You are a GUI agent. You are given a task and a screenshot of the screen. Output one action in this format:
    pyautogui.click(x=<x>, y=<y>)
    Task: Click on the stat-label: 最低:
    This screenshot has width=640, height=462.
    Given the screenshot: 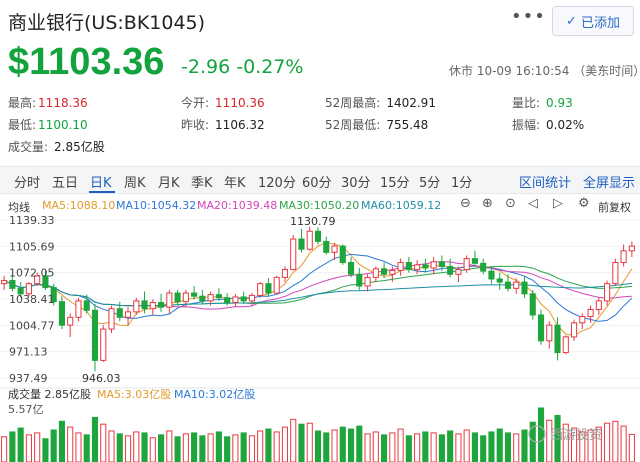 What is the action you would take?
    pyautogui.click(x=22, y=125)
    